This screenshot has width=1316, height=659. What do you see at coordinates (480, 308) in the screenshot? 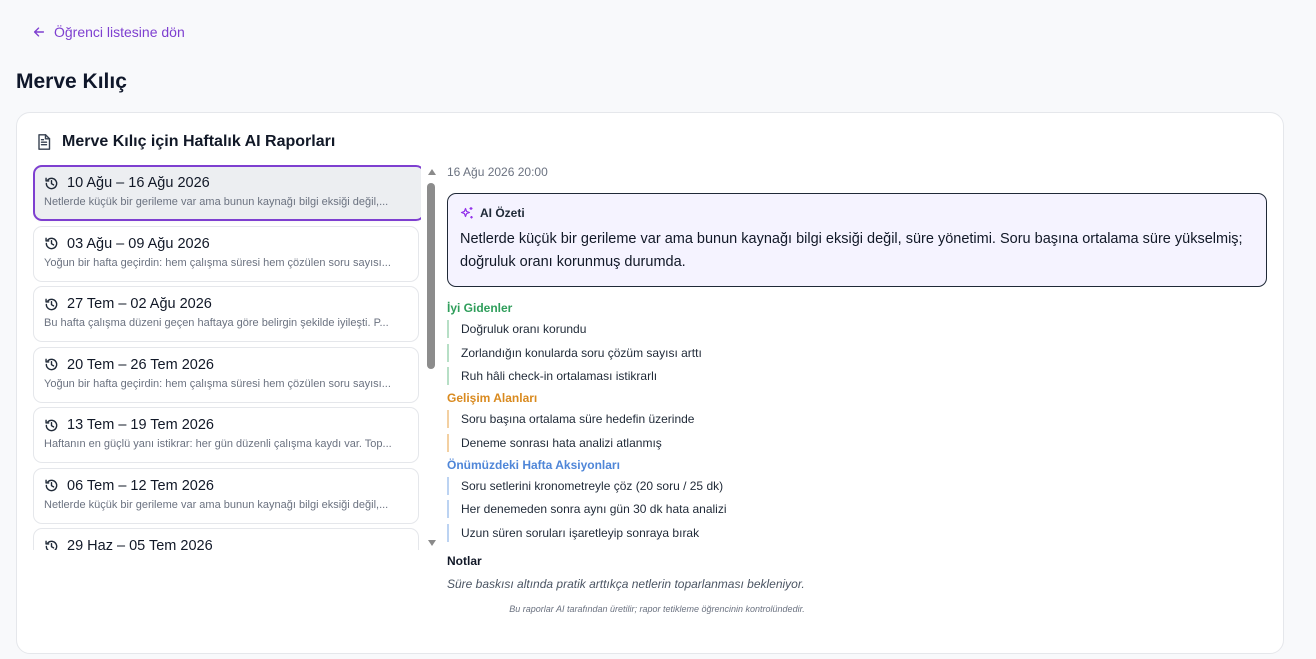
I see `going-well-title: İyi Gidenler` at bounding box center [480, 308].